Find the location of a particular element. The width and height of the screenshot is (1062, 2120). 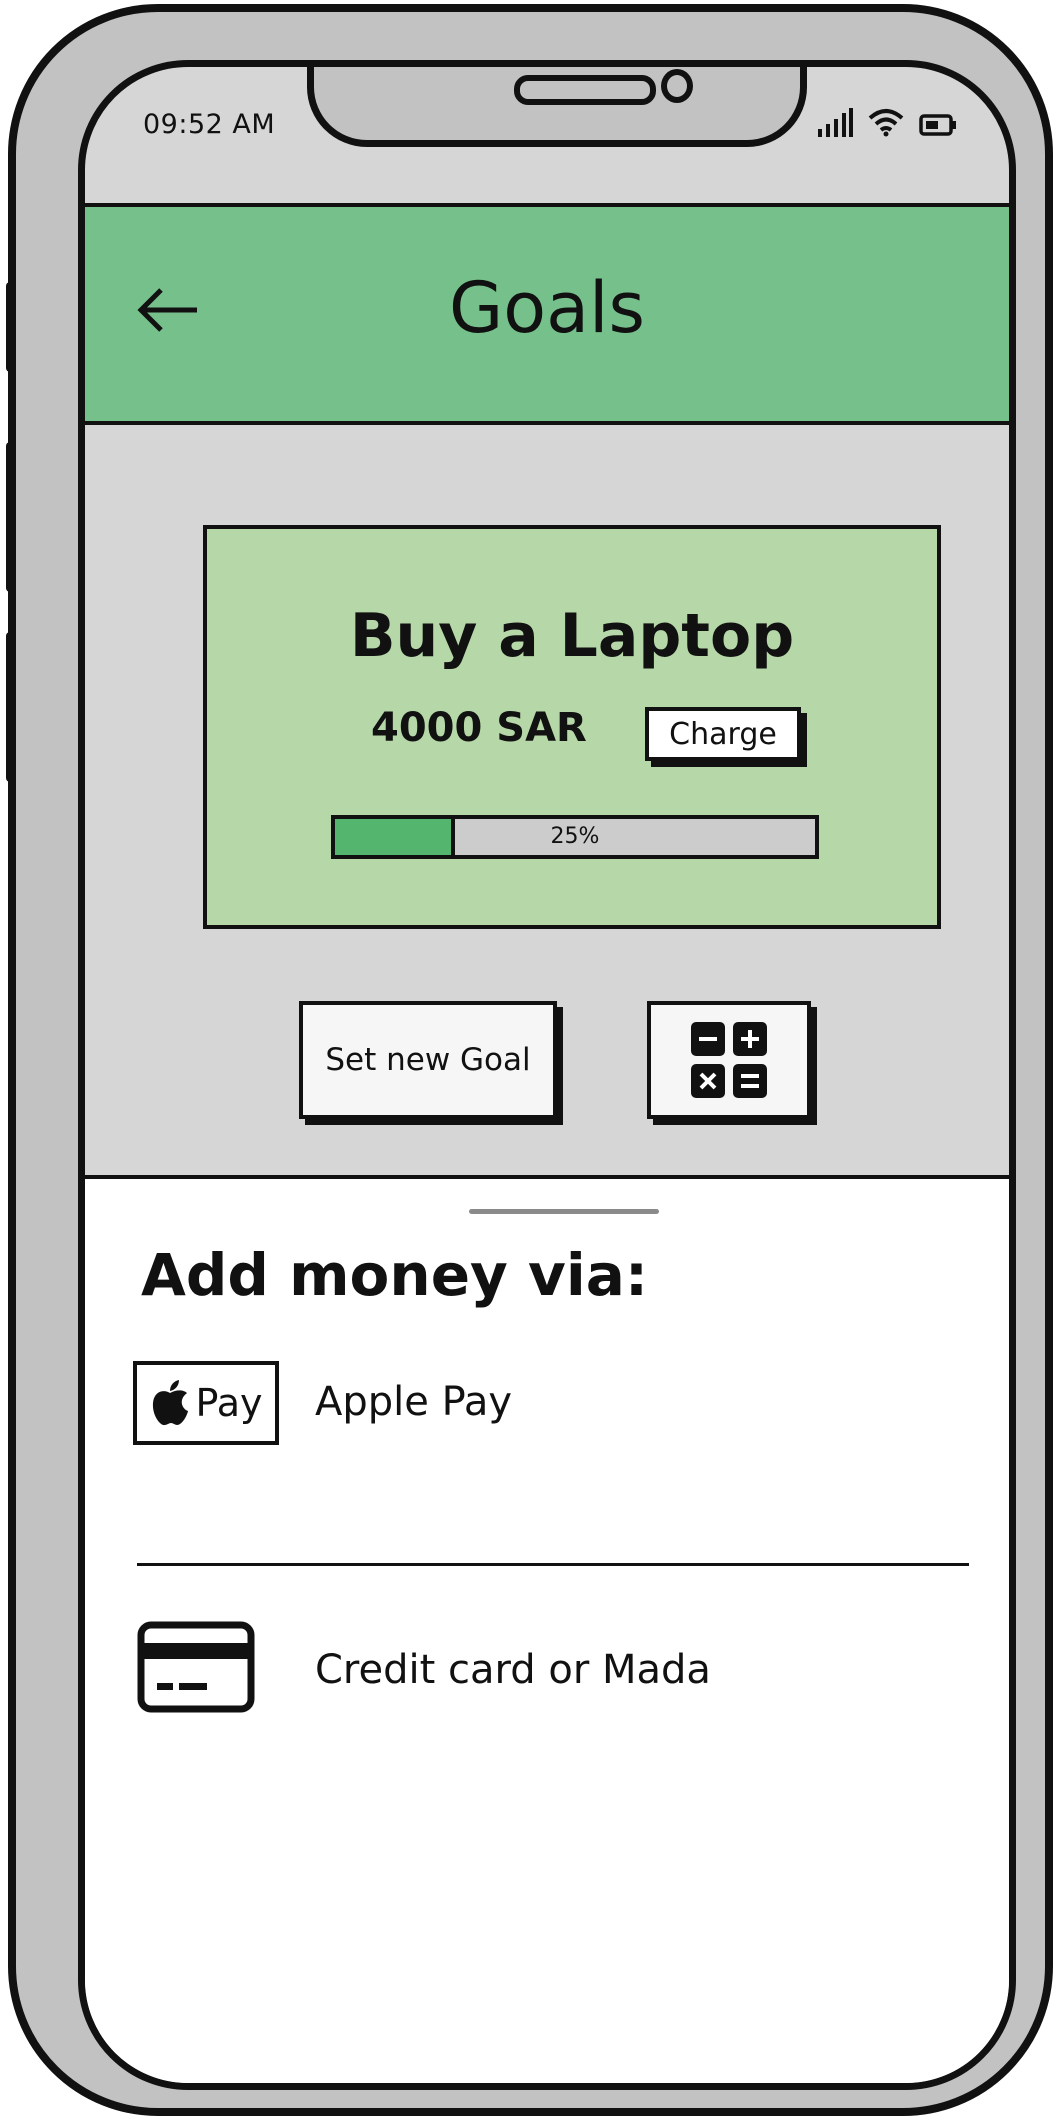

goal-progress-bar: 25% is located at coordinates (575, 837).